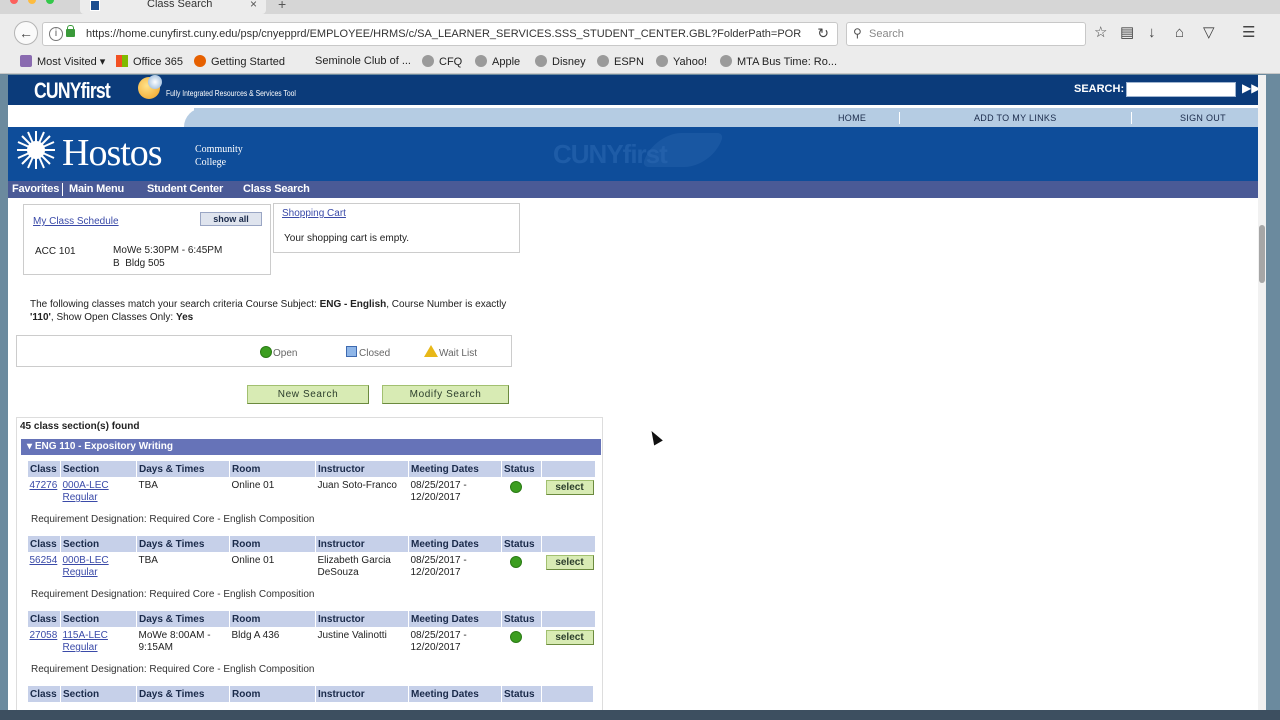 This screenshot has height=720, width=1280. Describe the element at coordinates (155, 647) in the screenshot. I see `days-times-2: 9:15AM` at that location.